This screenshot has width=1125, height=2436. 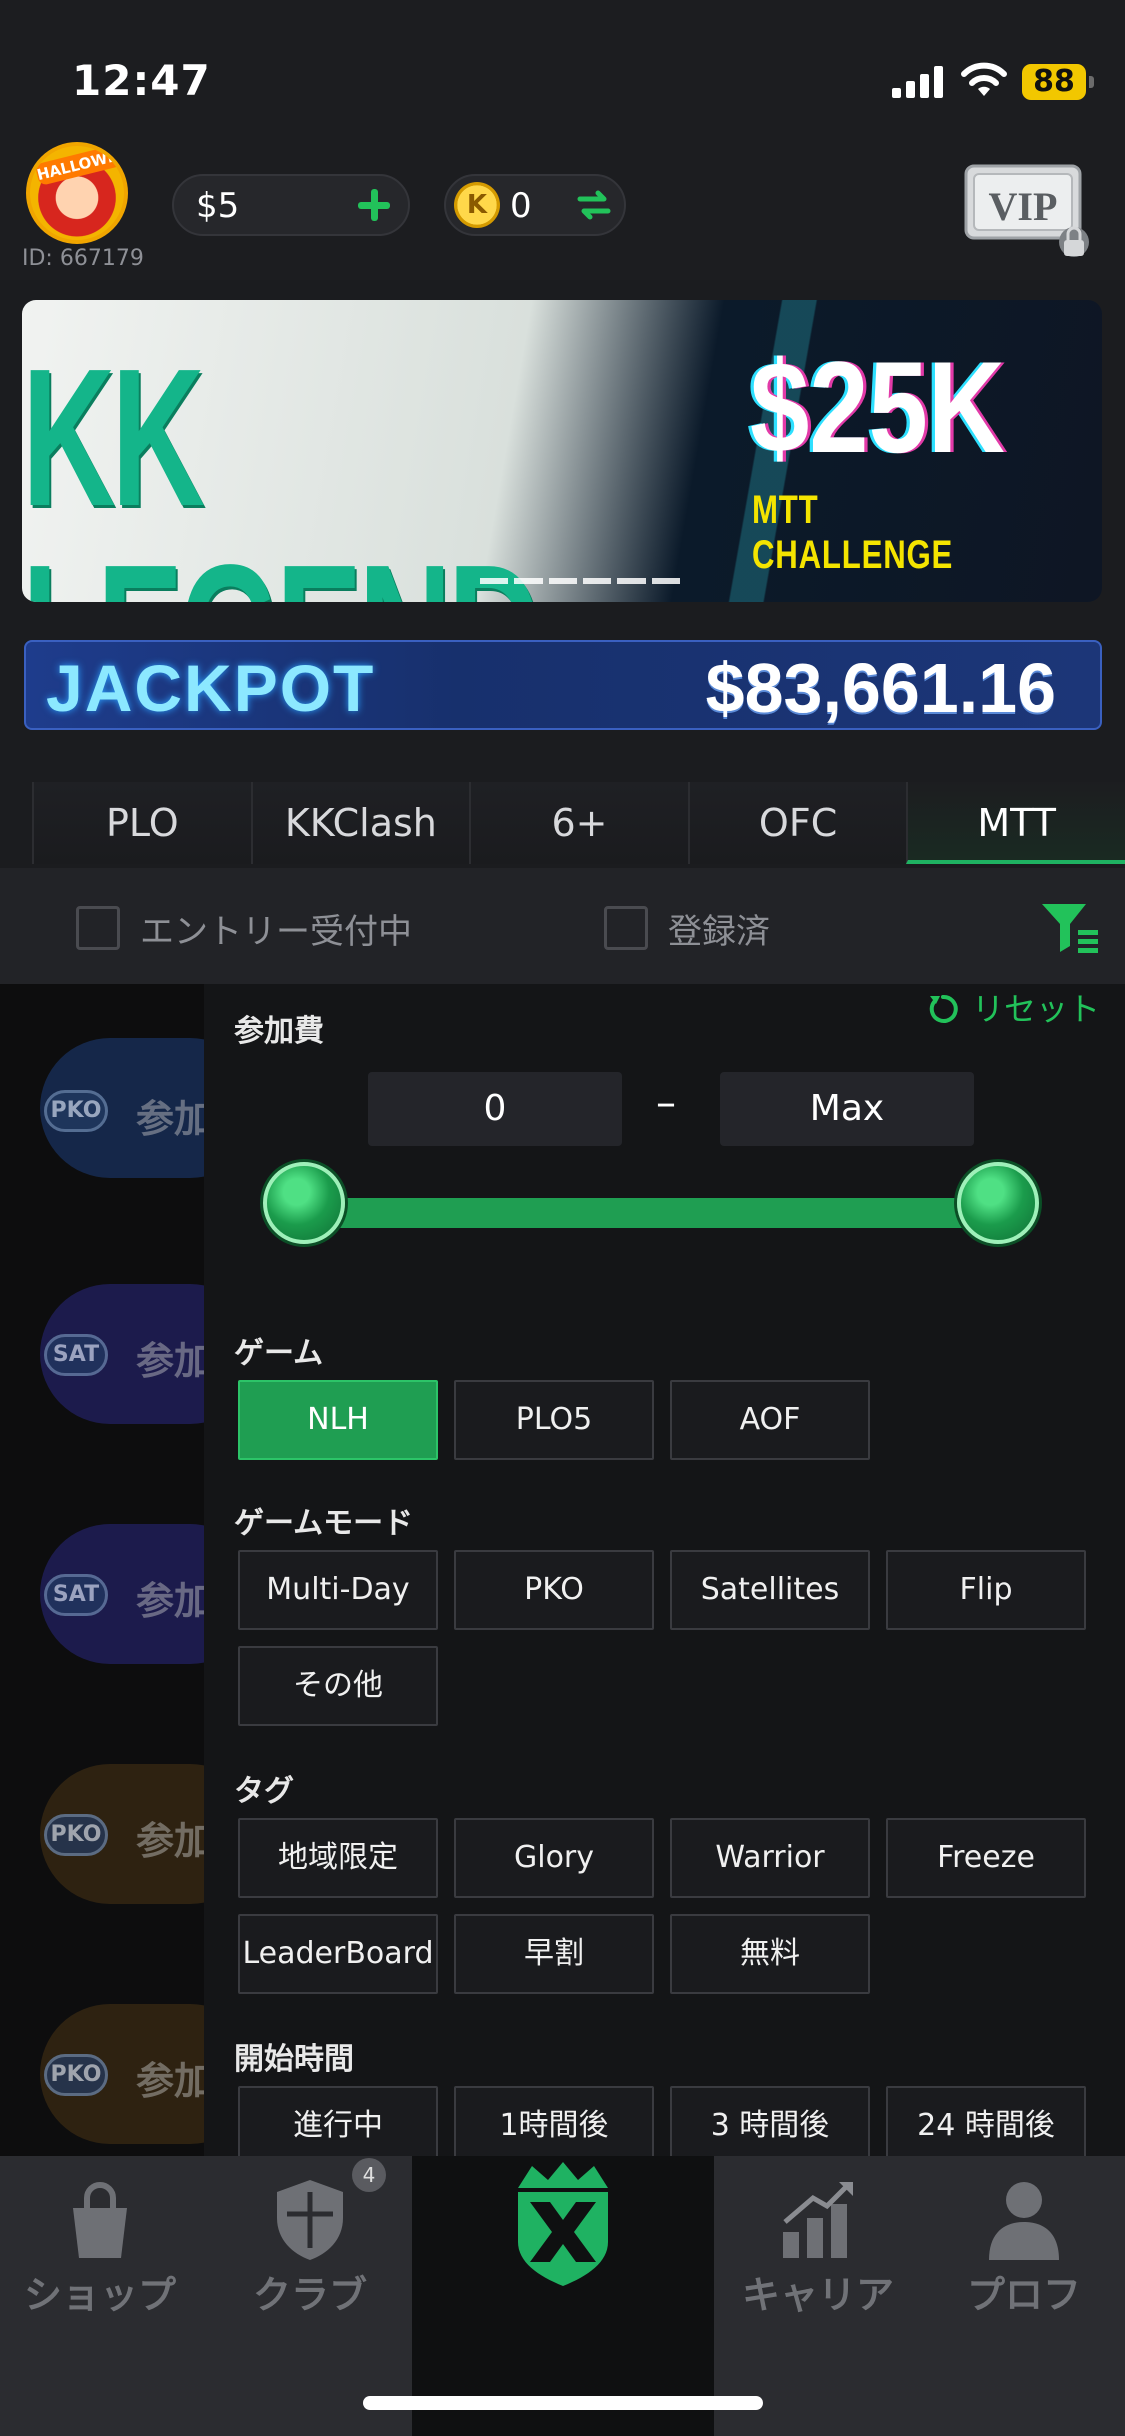 What do you see at coordinates (279, 1353) in the screenshot?
I see `game-label: ゲーム` at bounding box center [279, 1353].